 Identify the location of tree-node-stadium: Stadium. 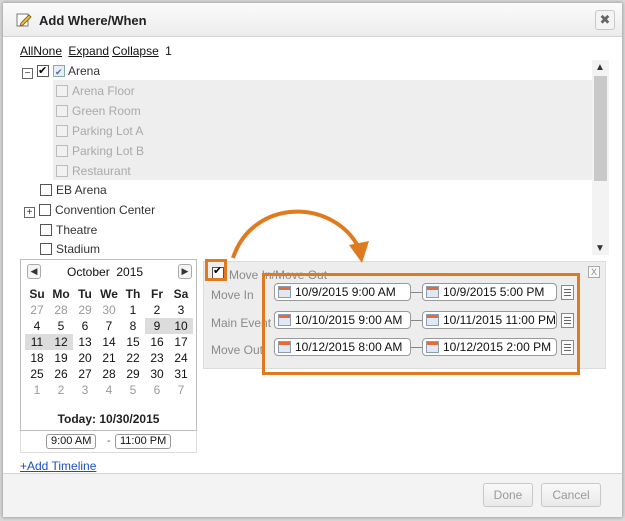
(70, 247).